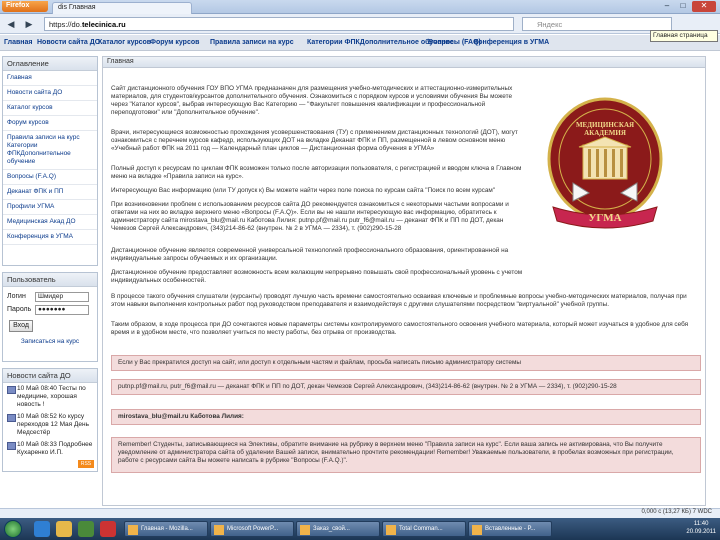  What do you see at coordinates (50, 177) in the screenshot?
I see `sidebar-item: Вопросы (F.A.Q)` at bounding box center [50, 177].